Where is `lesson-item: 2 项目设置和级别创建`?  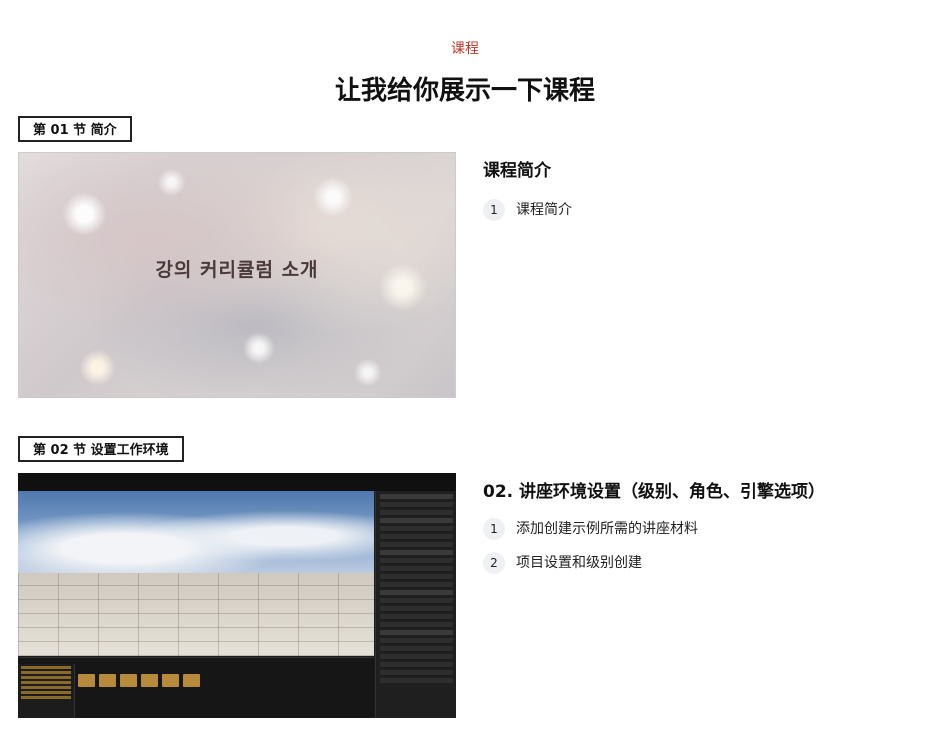
lesson-item: 2 项目设置和级别创建 is located at coordinates (562, 563).